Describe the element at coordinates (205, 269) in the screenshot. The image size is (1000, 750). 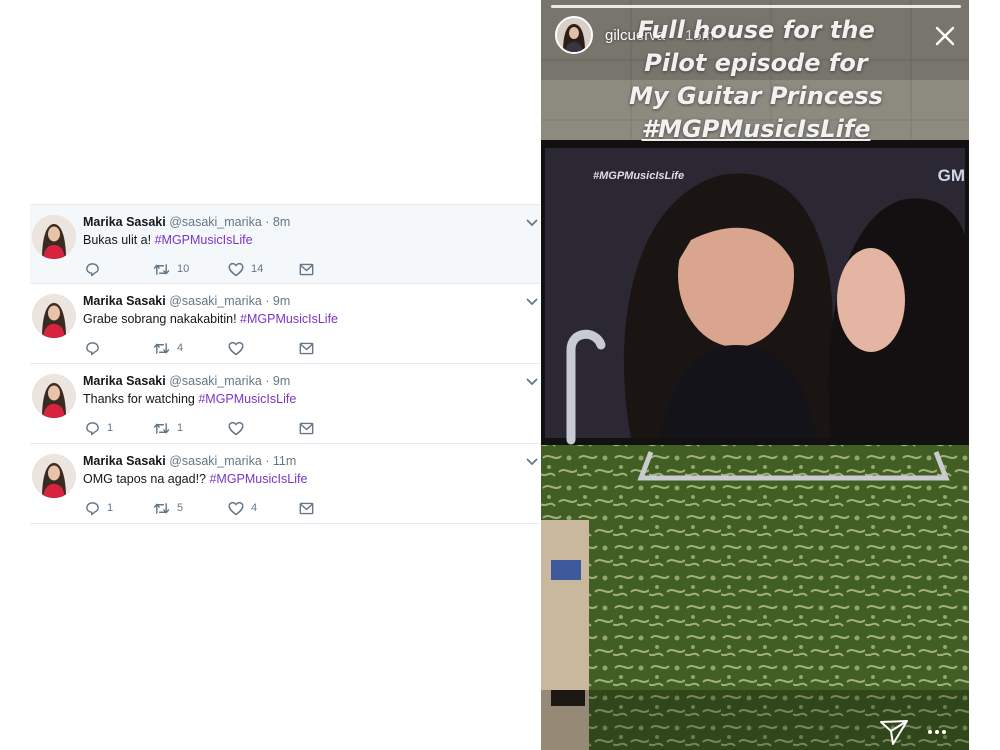
I see `tweet-actions: 10 14` at that location.